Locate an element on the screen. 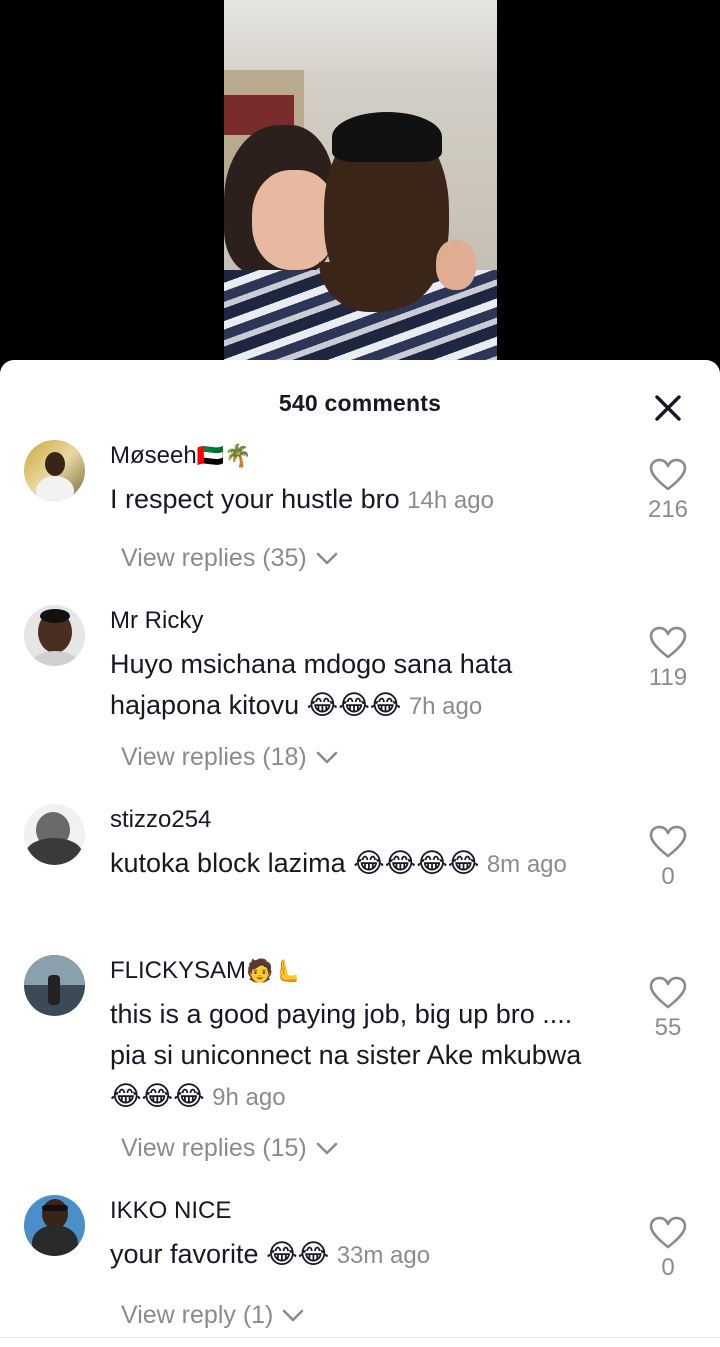 The width and height of the screenshot is (720, 1347). like-count: 216 is located at coordinates (668, 509).